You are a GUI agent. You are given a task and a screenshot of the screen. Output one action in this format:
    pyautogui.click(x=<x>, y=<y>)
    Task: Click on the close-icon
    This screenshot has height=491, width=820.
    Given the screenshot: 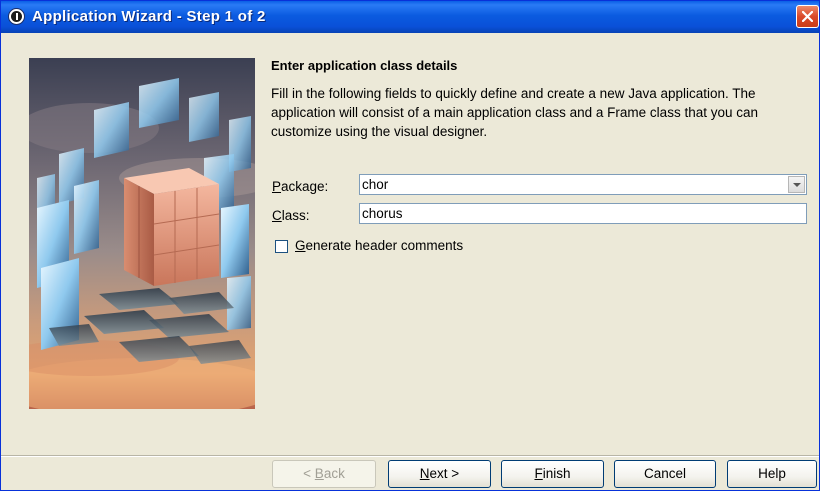 What is the action you would take?
    pyautogui.click(x=807, y=16)
    